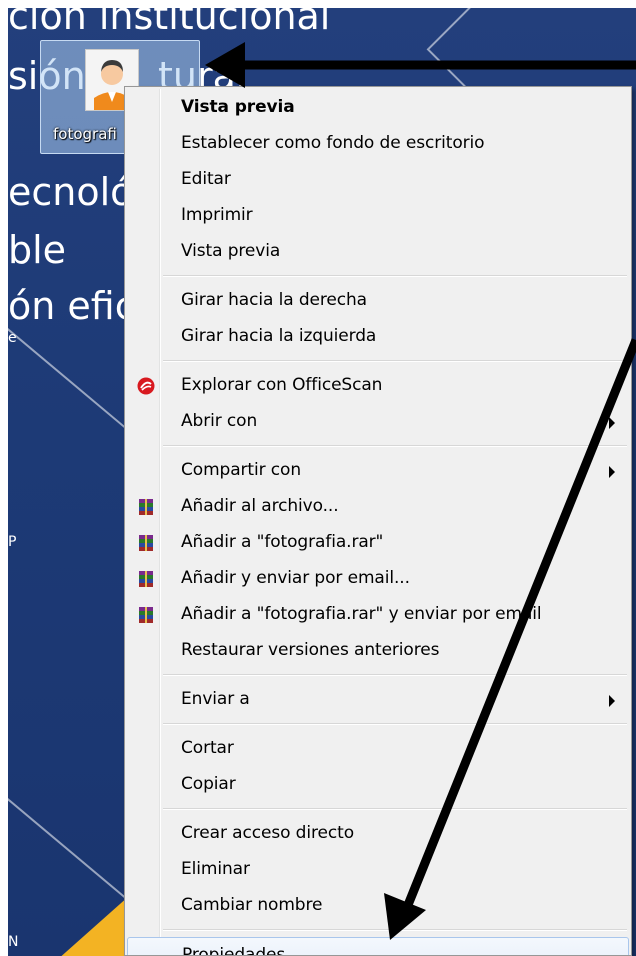 The height and width of the screenshot is (956, 636). Describe the element at coordinates (219, 421) in the screenshot. I see `menu-item-label: Abrir con` at that location.